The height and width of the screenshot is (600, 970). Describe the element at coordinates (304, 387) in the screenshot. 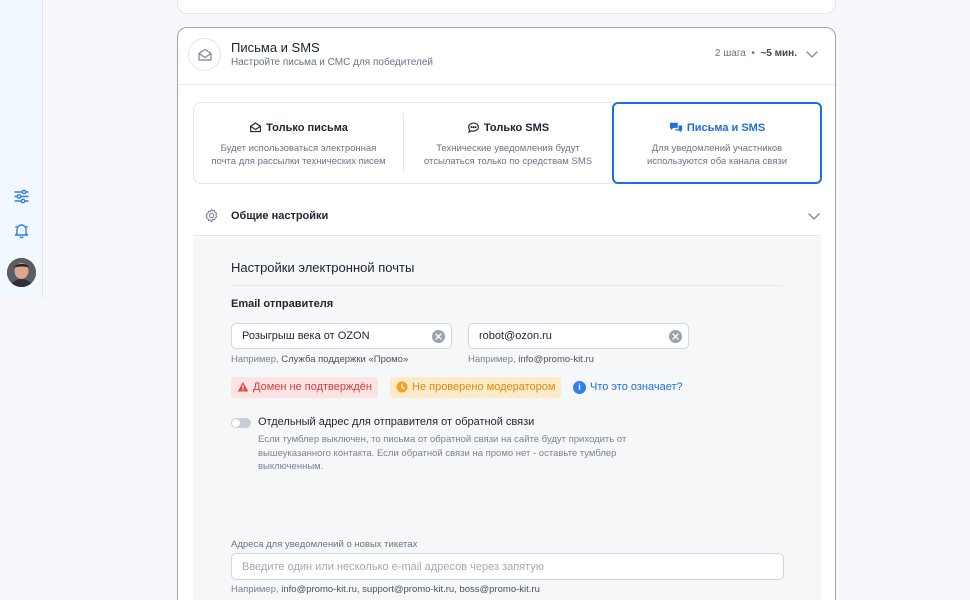

I see `domain-unverified-badge: Домен не подтверждён` at that location.